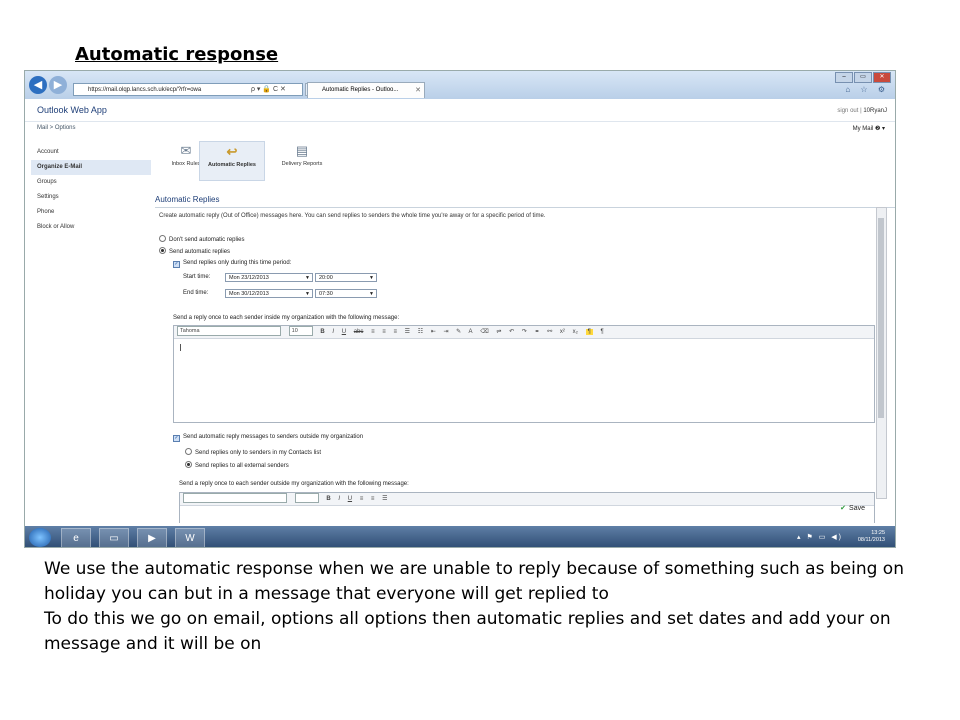 The height and width of the screenshot is (720, 960). What do you see at coordinates (176, 264) in the screenshot?
I see `time-period-checkbox: ✓` at bounding box center [176, 264].